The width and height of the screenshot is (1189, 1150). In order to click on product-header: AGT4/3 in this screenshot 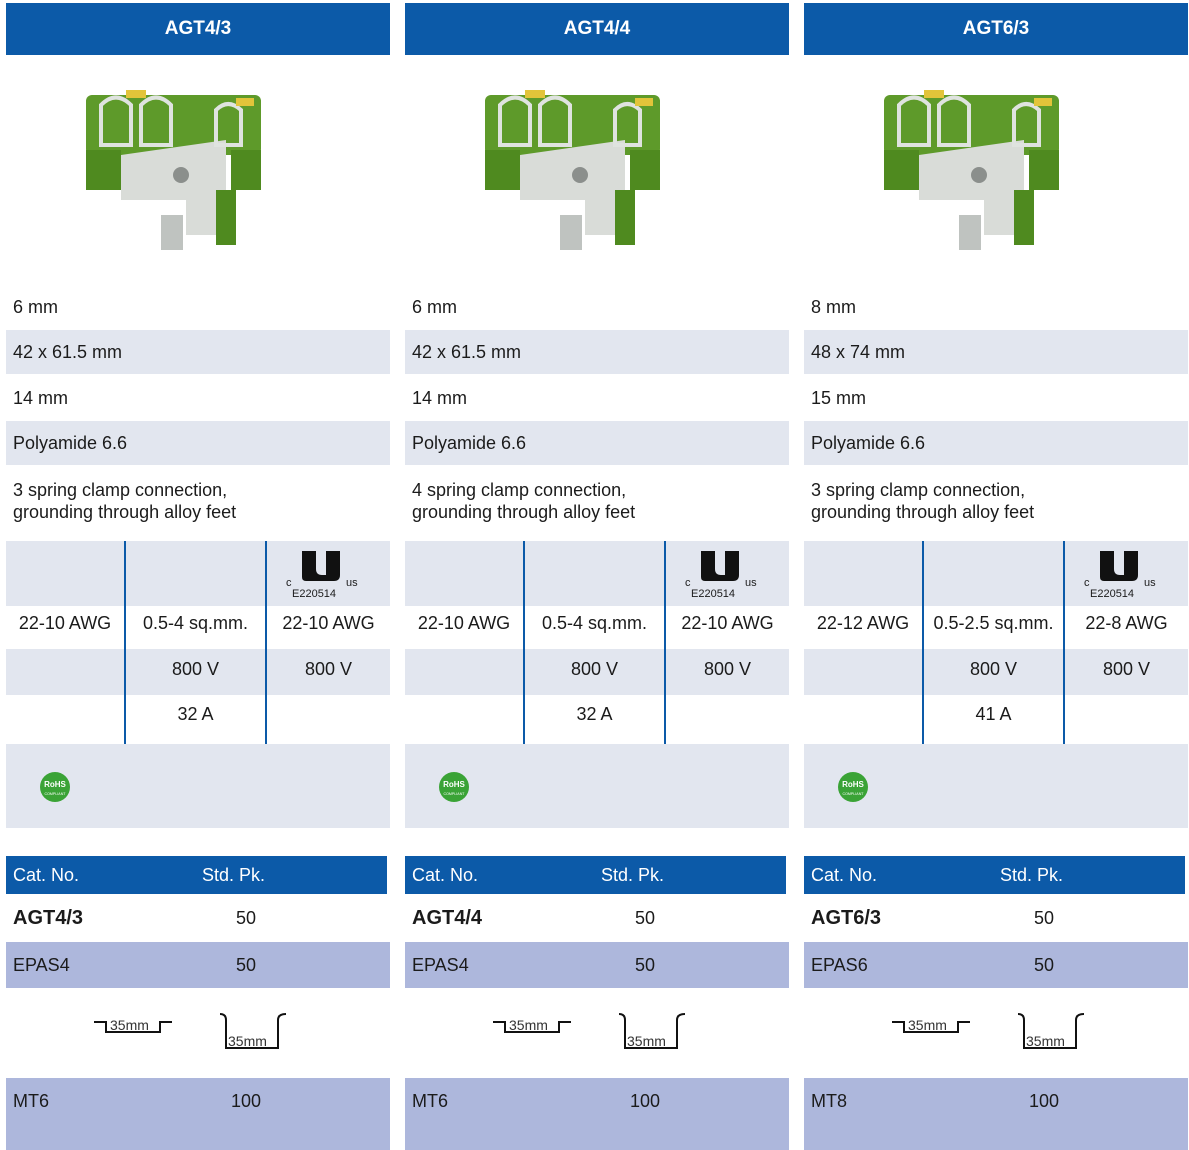, I will do `click(198, 29)`.